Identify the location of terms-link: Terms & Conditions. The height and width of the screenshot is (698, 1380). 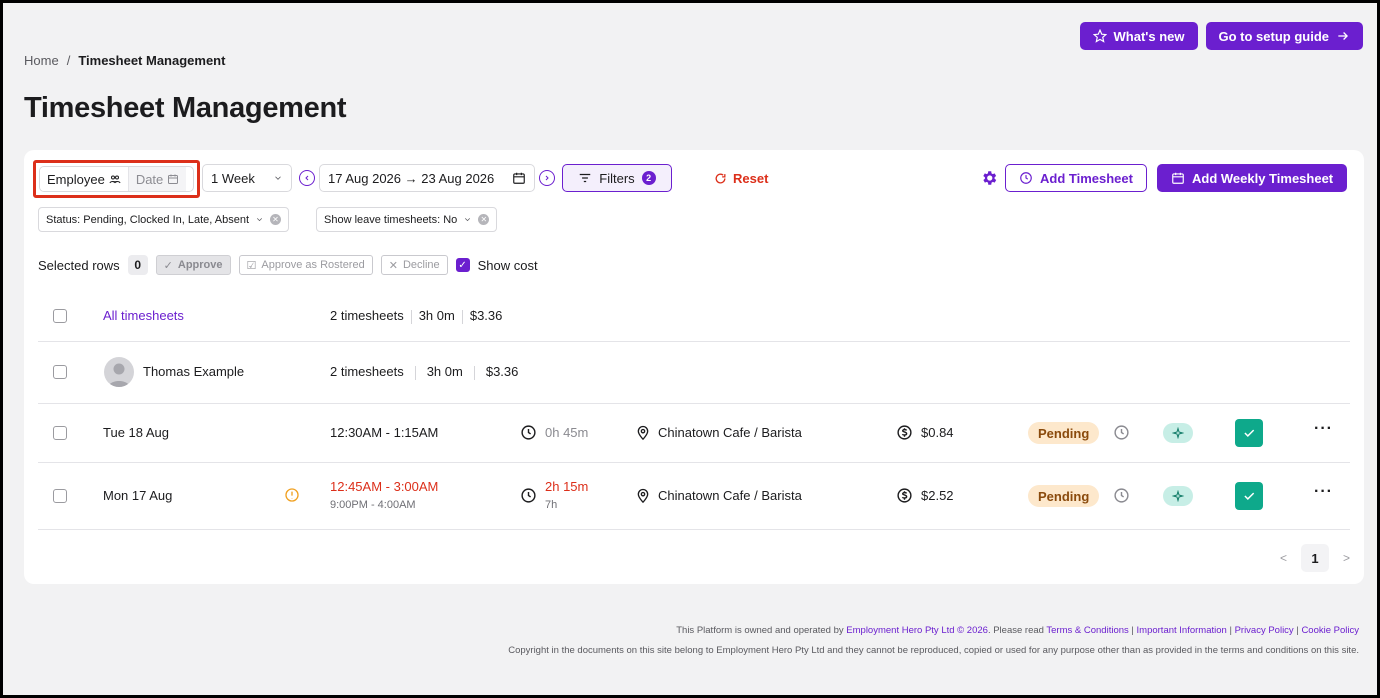
(1087, 630).